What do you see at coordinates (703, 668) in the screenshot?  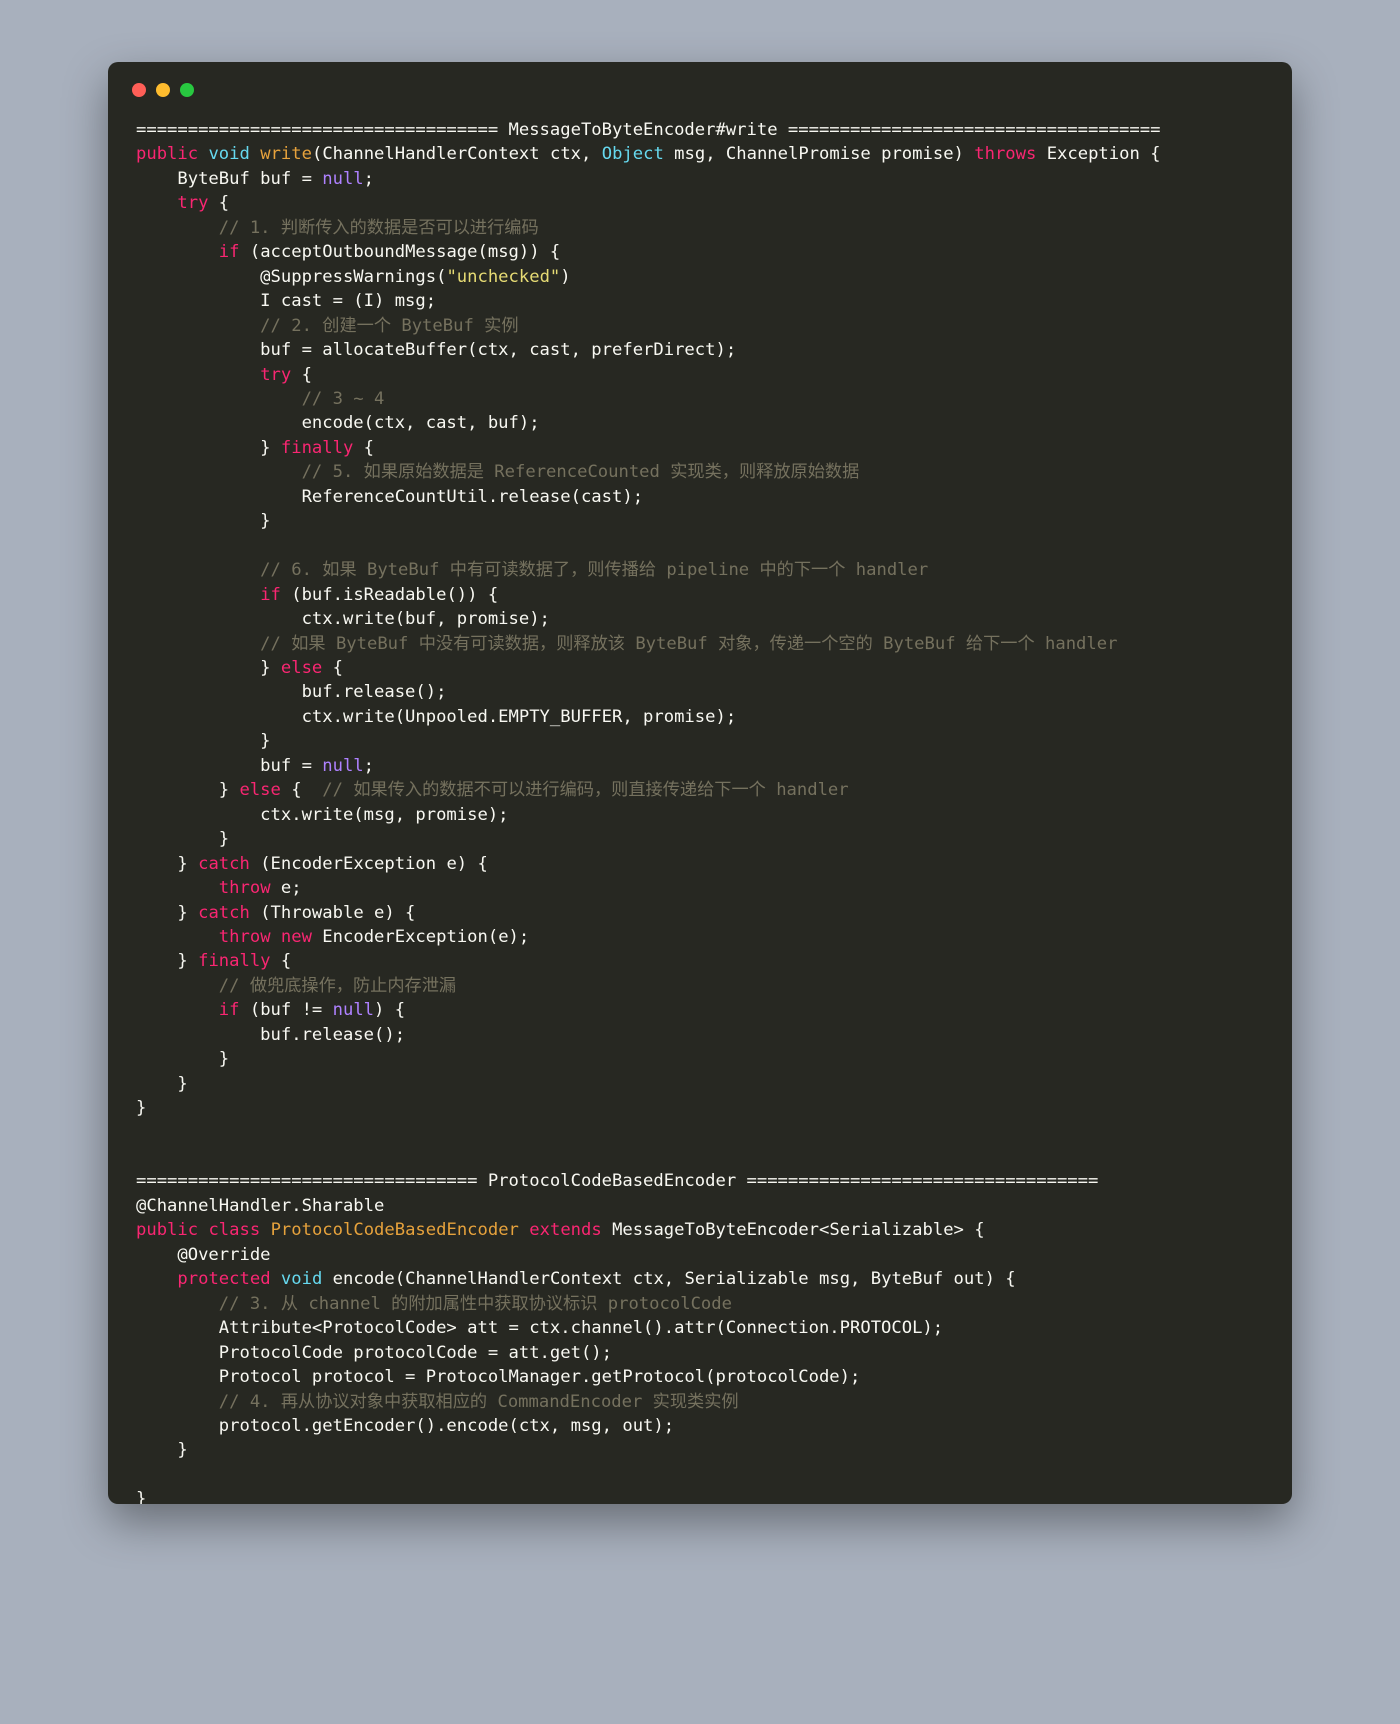 I see `code-line: } else {` at bounding box center [703, 668].